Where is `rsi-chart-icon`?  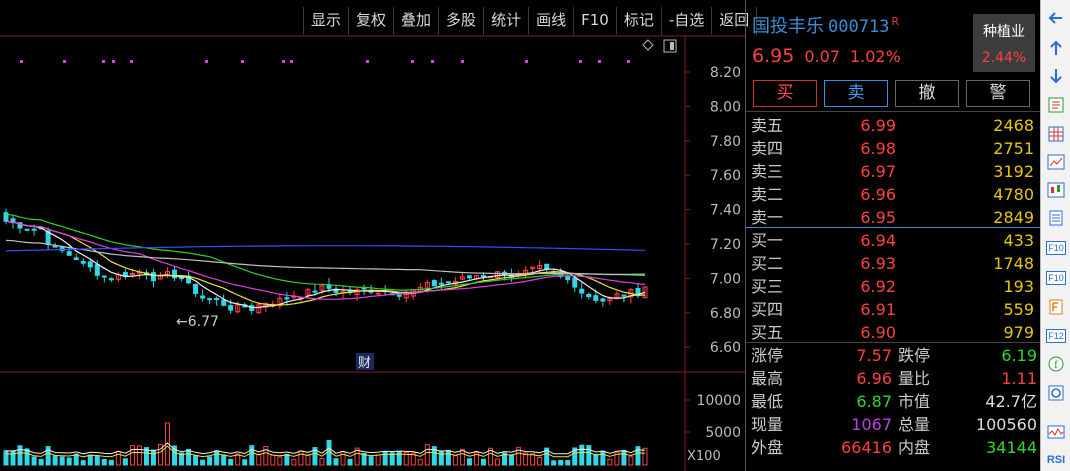 rsi-chart-icon is located at coordinates (1056, 432).